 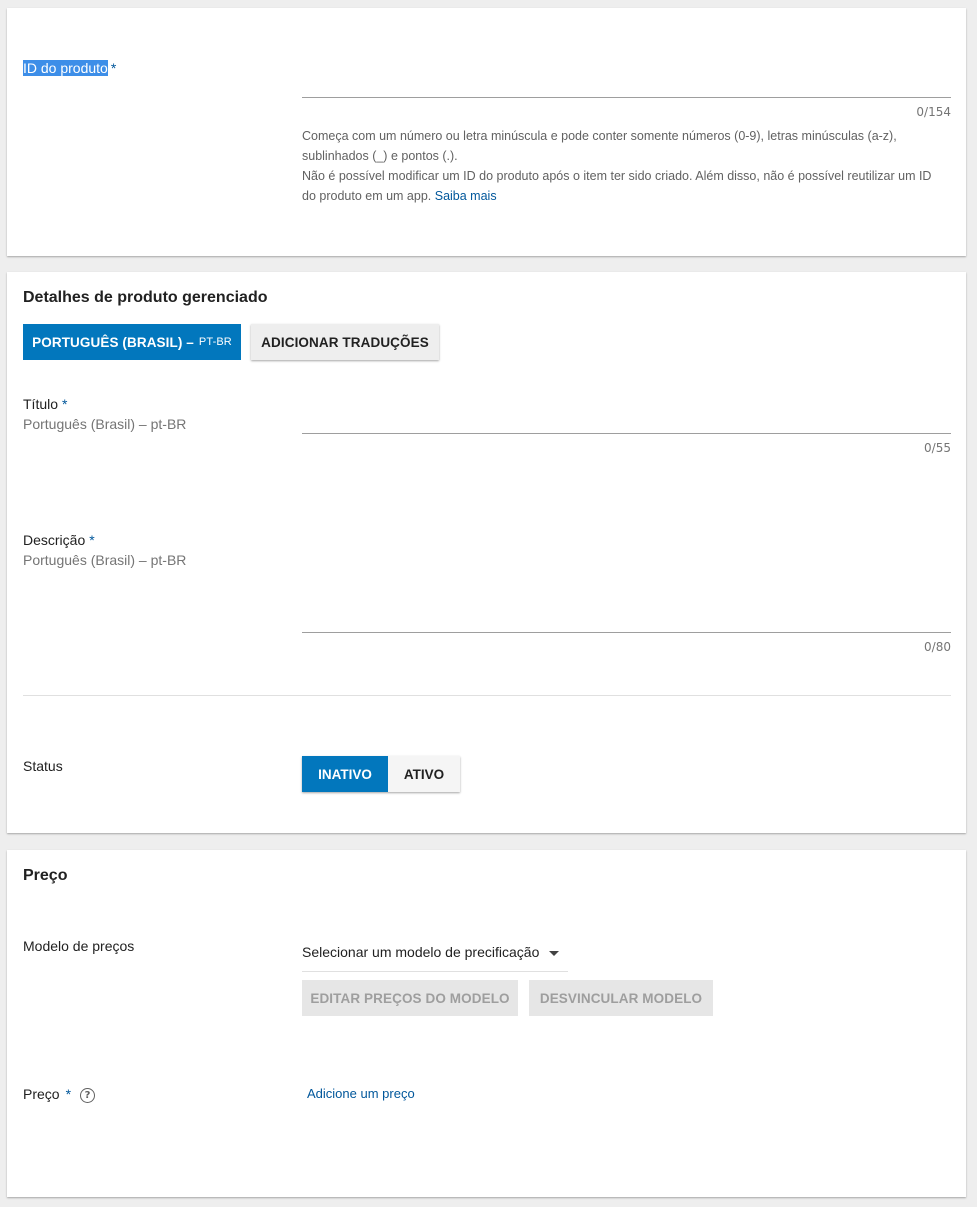 What do you see at coordinates (937, 448) in the screenshot?
I see `title-counter: 0/55` at bounding box center [937, 448].